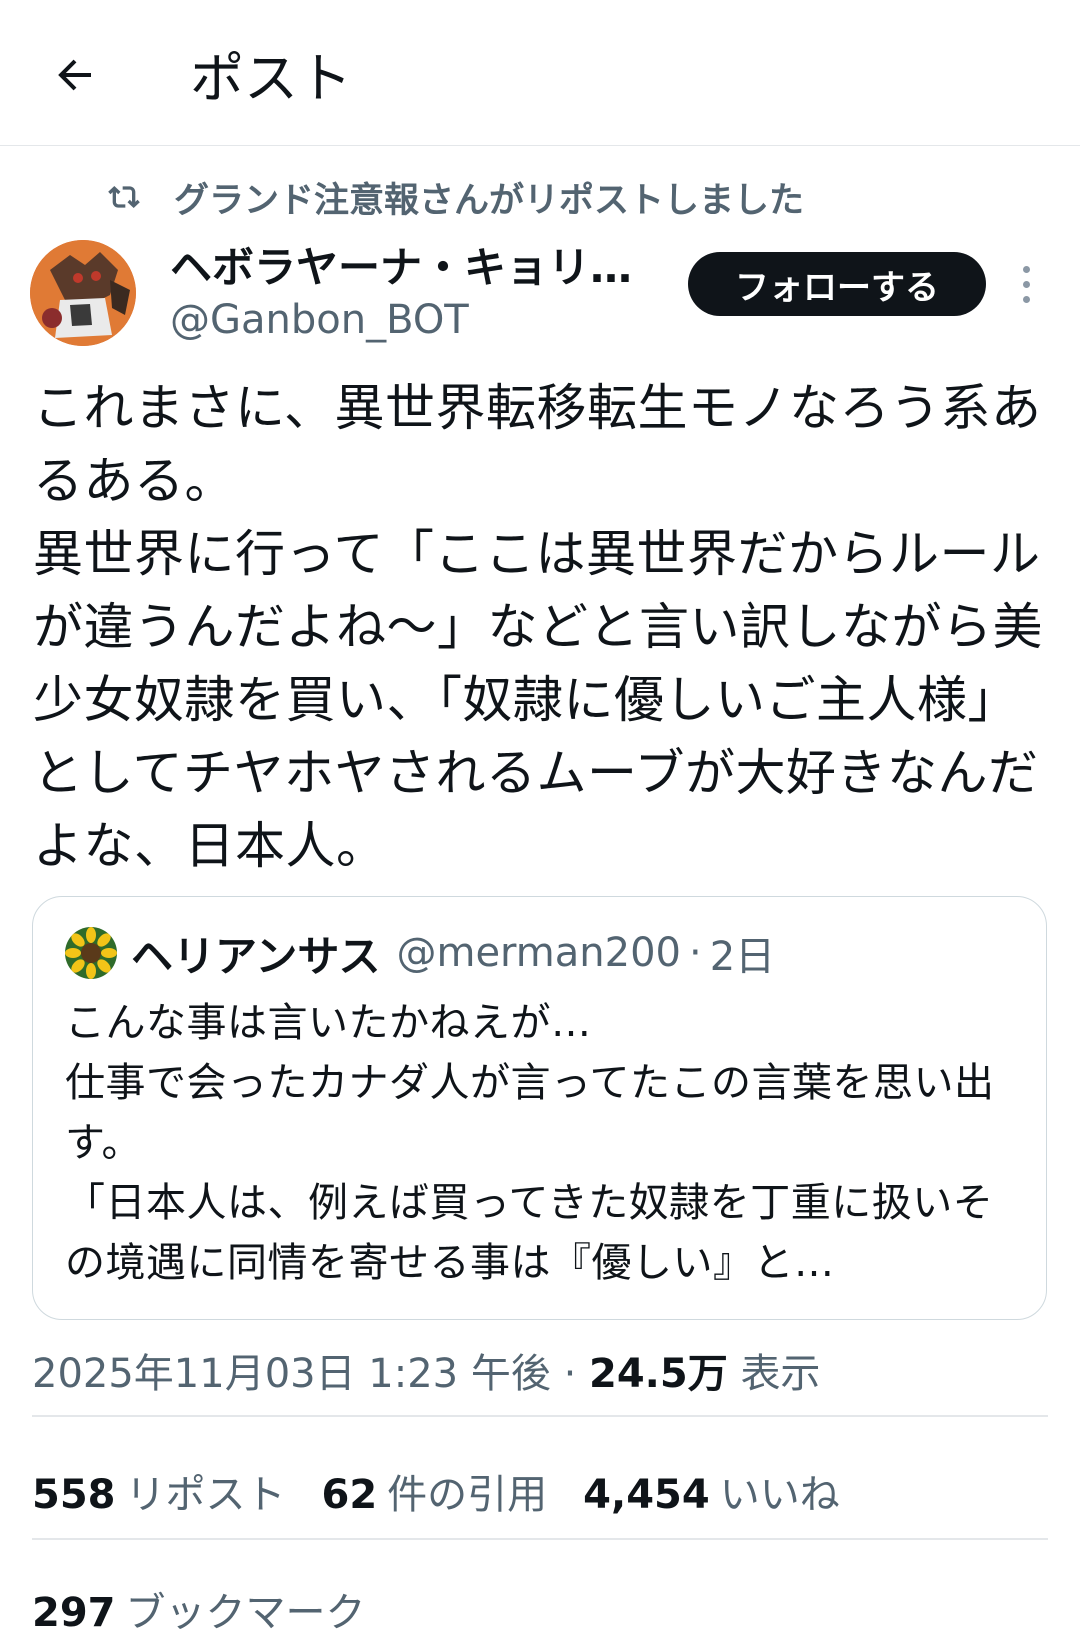  What do you see at coordinates (205, 1495) in the screenshot?
I see `reposts-label: リポスト` at bounding box center [205, 1495].